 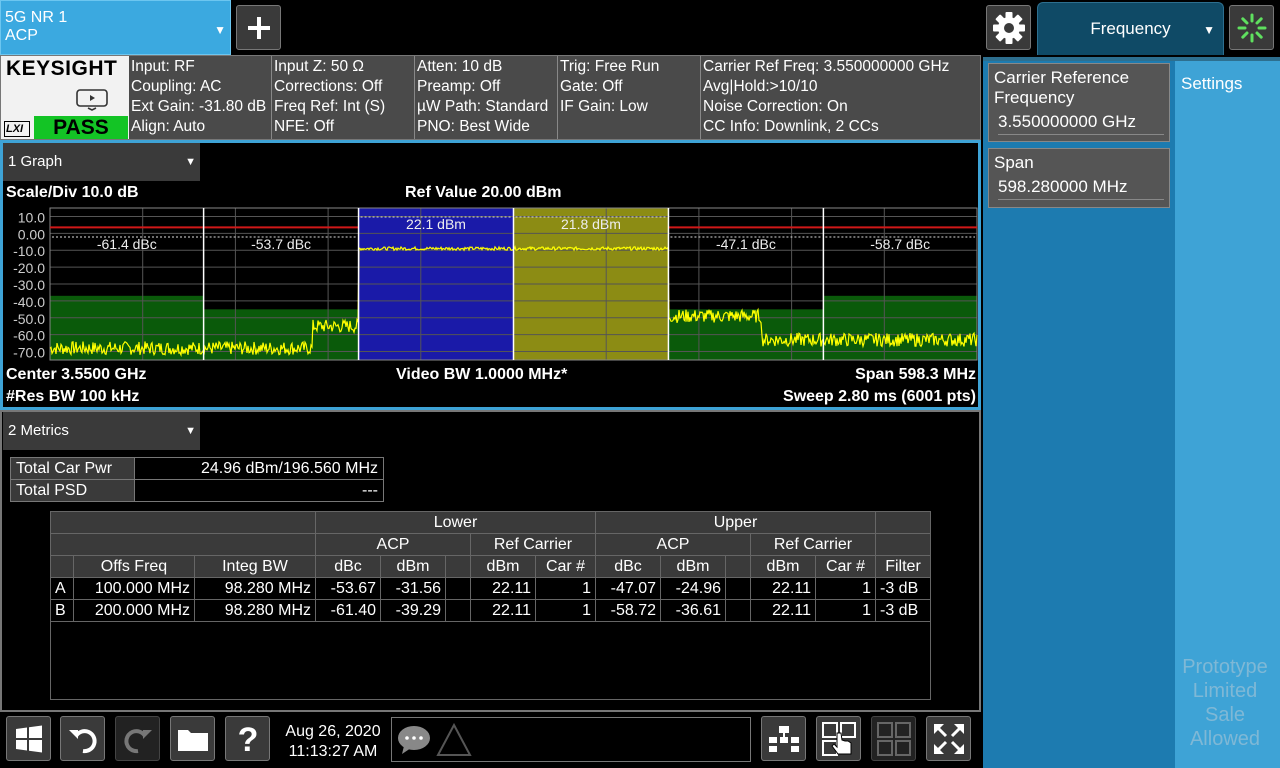 I want to click on info-gate: Gate: Off, so click(x=591, y=86).